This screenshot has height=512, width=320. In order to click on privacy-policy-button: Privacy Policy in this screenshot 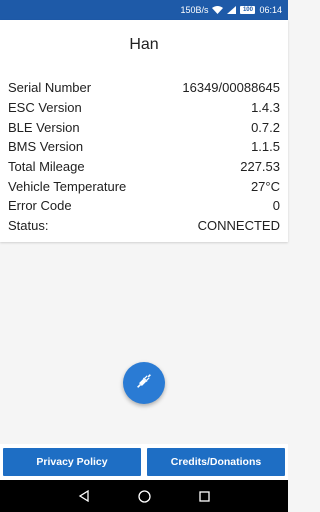, I will do `click(72, 462)`.